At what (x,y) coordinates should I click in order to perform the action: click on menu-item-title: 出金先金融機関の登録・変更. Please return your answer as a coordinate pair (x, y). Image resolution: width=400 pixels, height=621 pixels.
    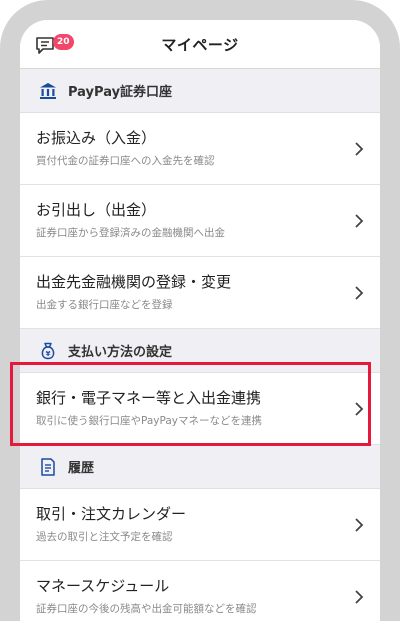
    Looking at the image, I should click on (134, 282).